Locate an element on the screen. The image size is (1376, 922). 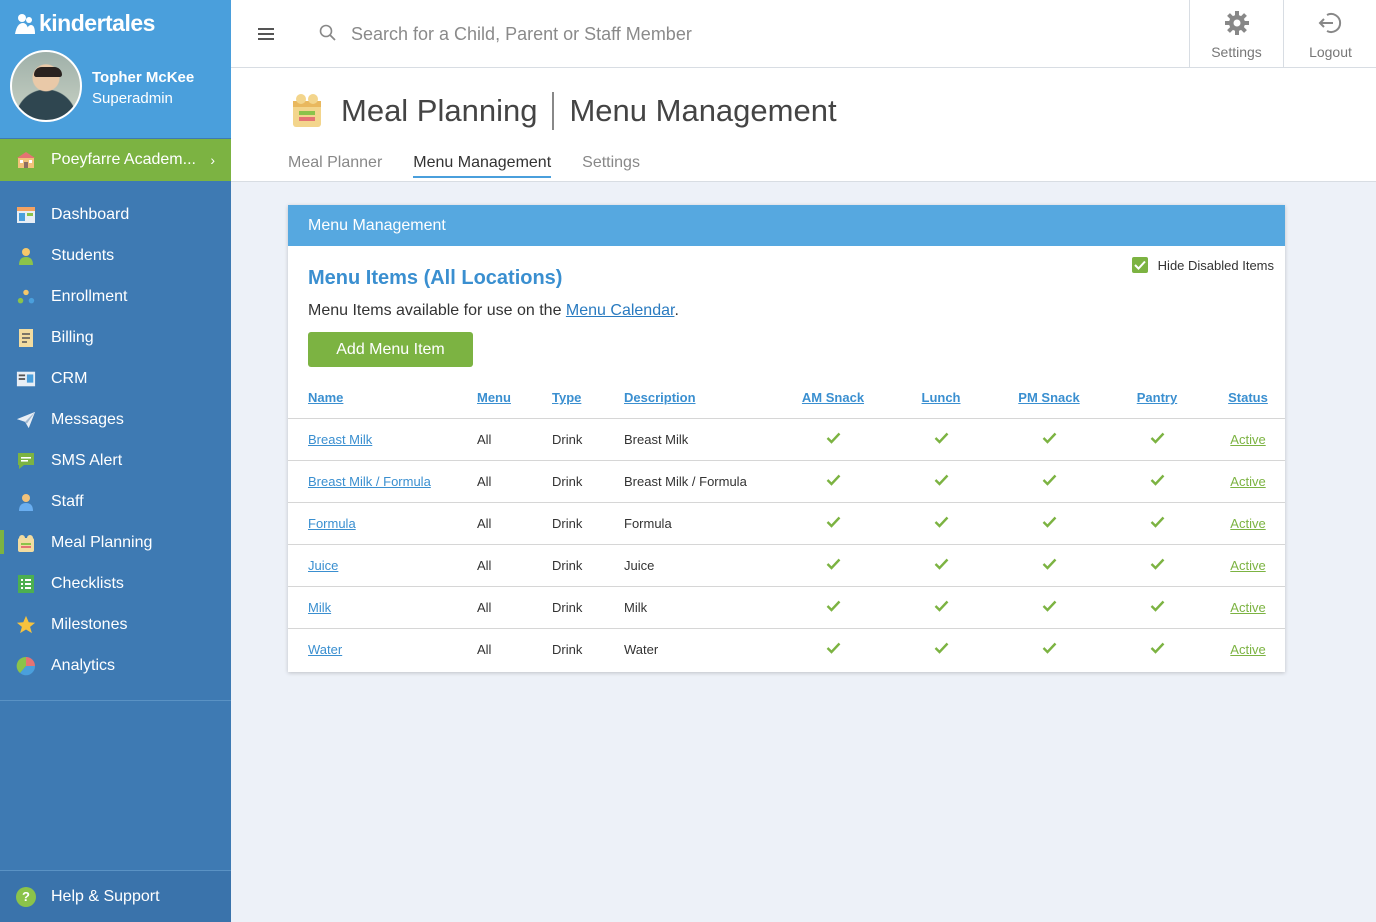
students-icon is located at coordinates (26, 256).